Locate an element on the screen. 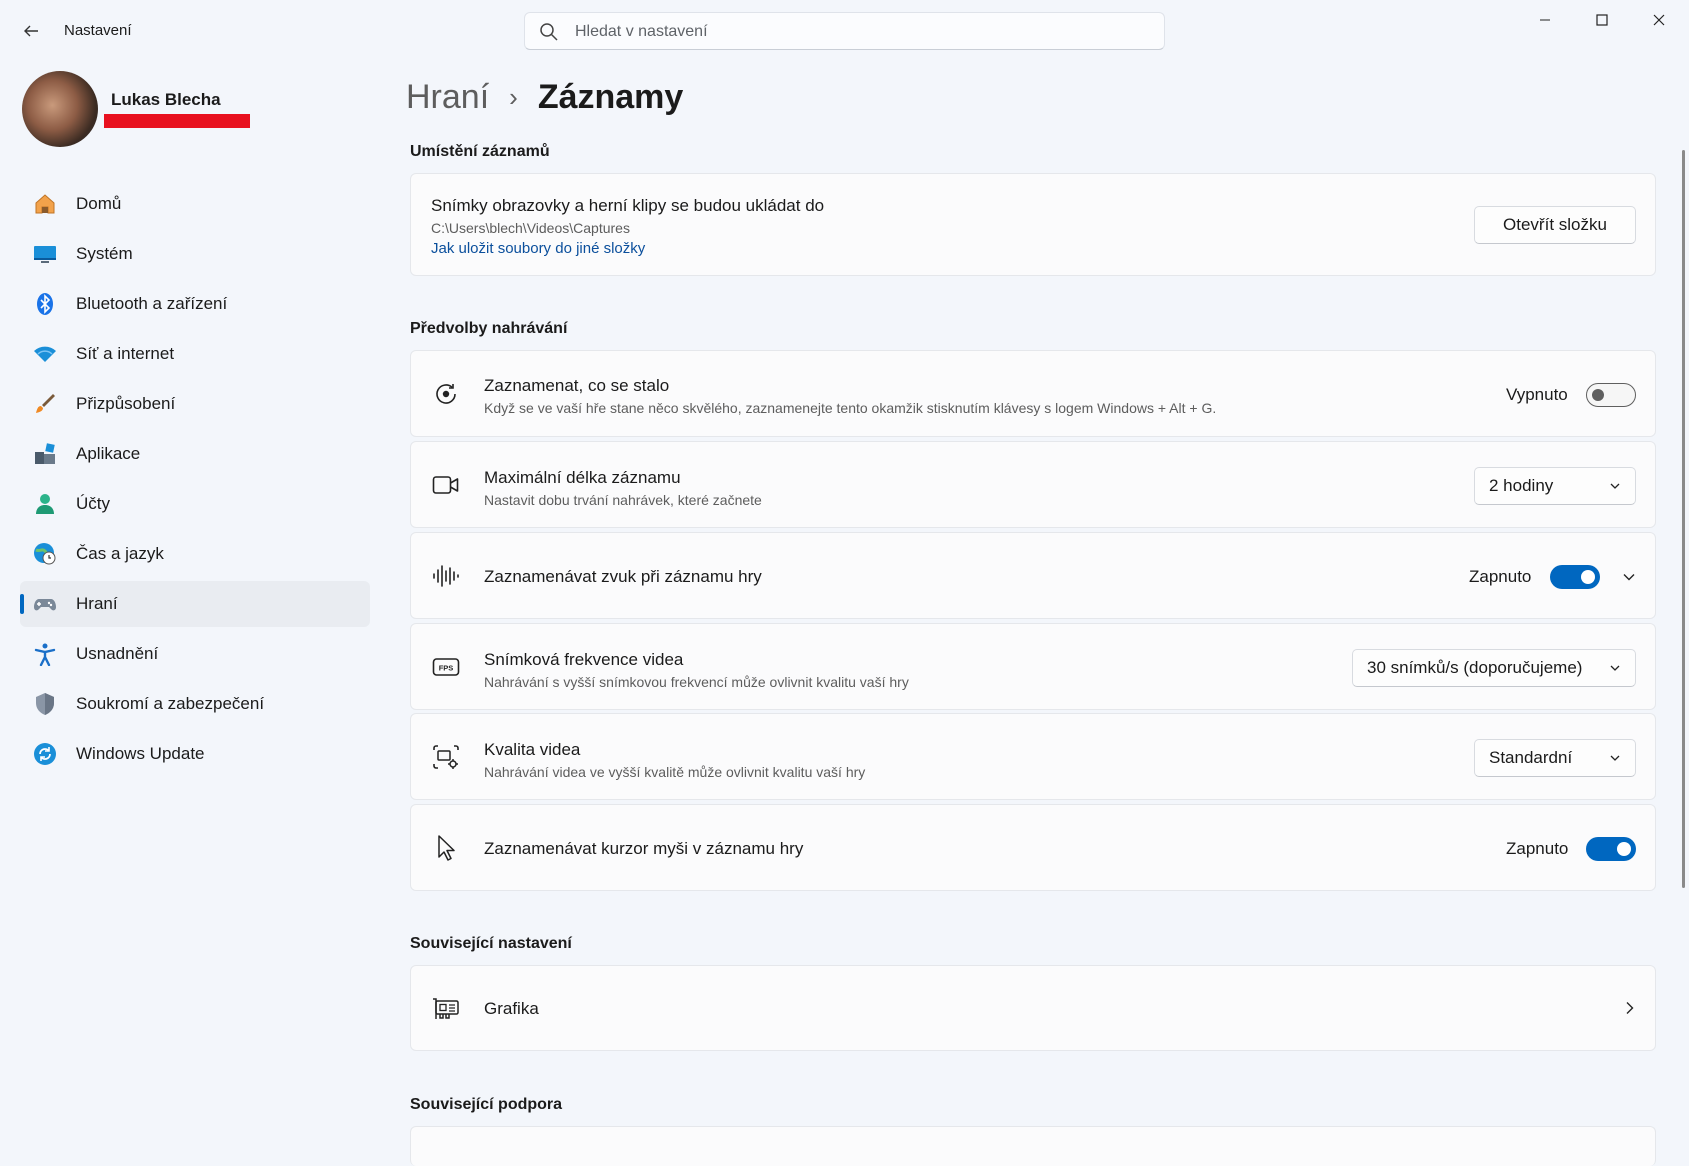 The image size is (1689, 1166). section-title-preferences: Předvolby nahrávání is located at coordinates (489, 328).